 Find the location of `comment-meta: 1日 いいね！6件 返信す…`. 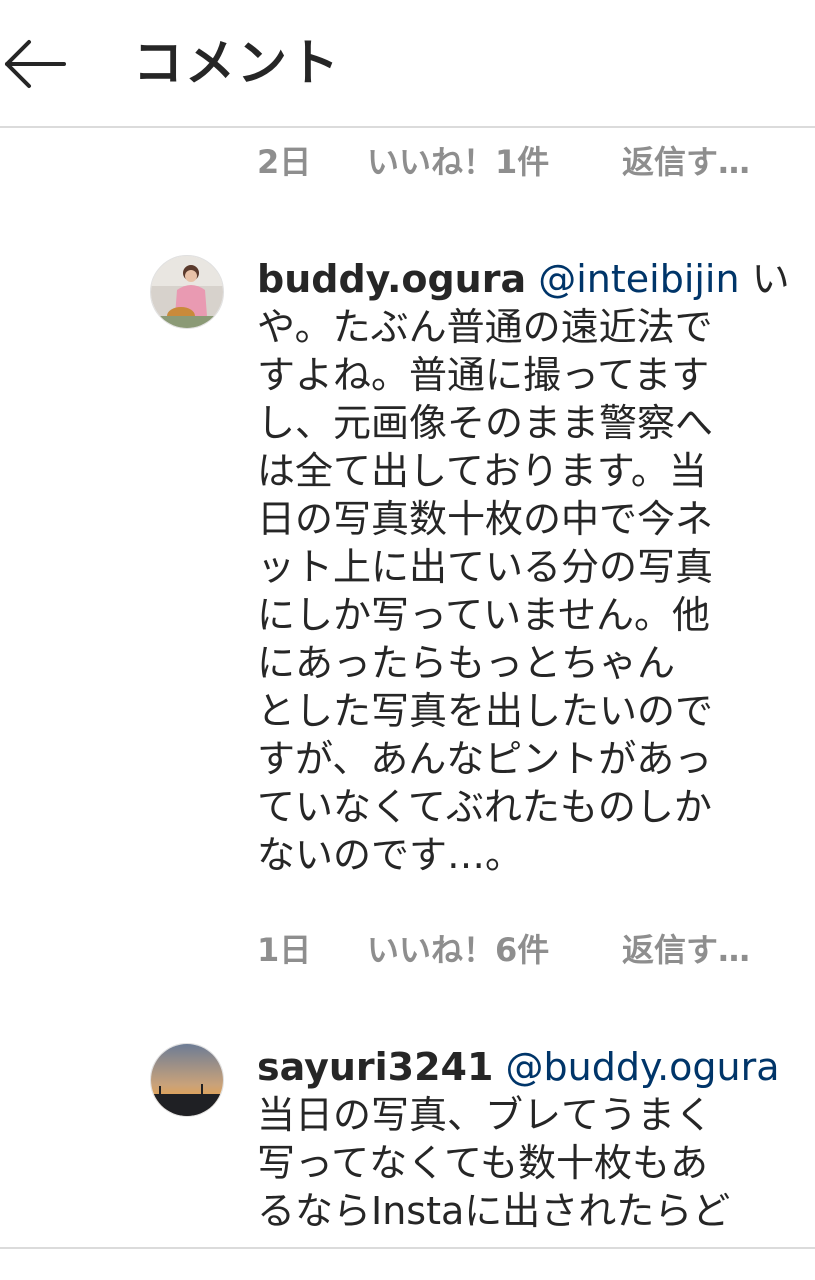

comment-meta: 1日 いいね！6件 返信す… is located at coordinates (527, 950).